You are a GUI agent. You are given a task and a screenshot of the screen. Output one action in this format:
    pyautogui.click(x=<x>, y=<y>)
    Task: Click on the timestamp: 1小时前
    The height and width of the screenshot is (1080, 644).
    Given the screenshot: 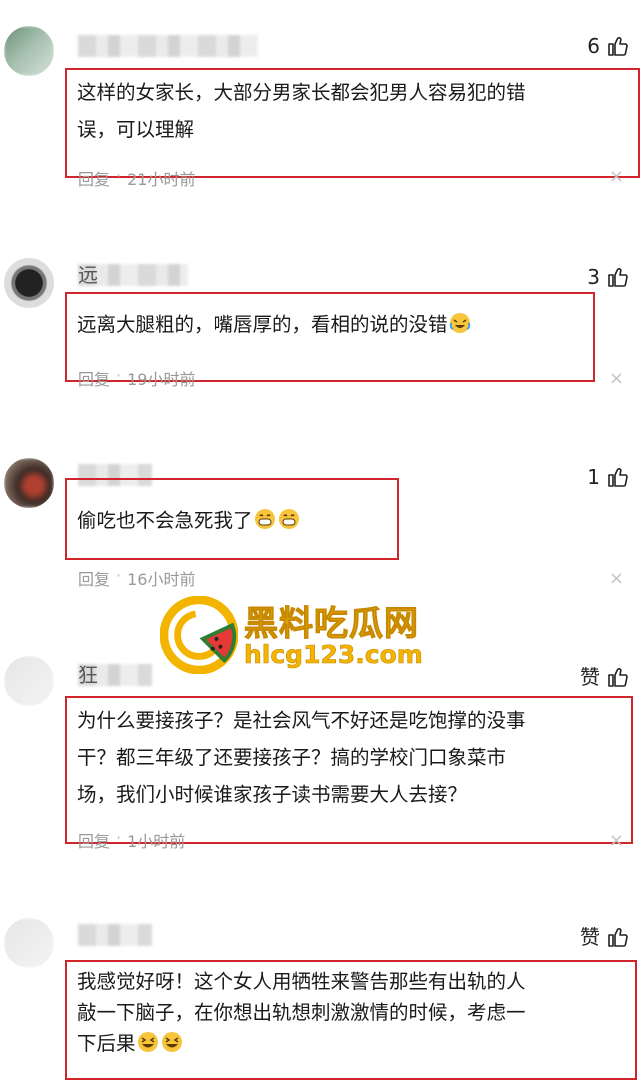 What is the action you would take?
    pyautogui.click(x=156, y=841)
    